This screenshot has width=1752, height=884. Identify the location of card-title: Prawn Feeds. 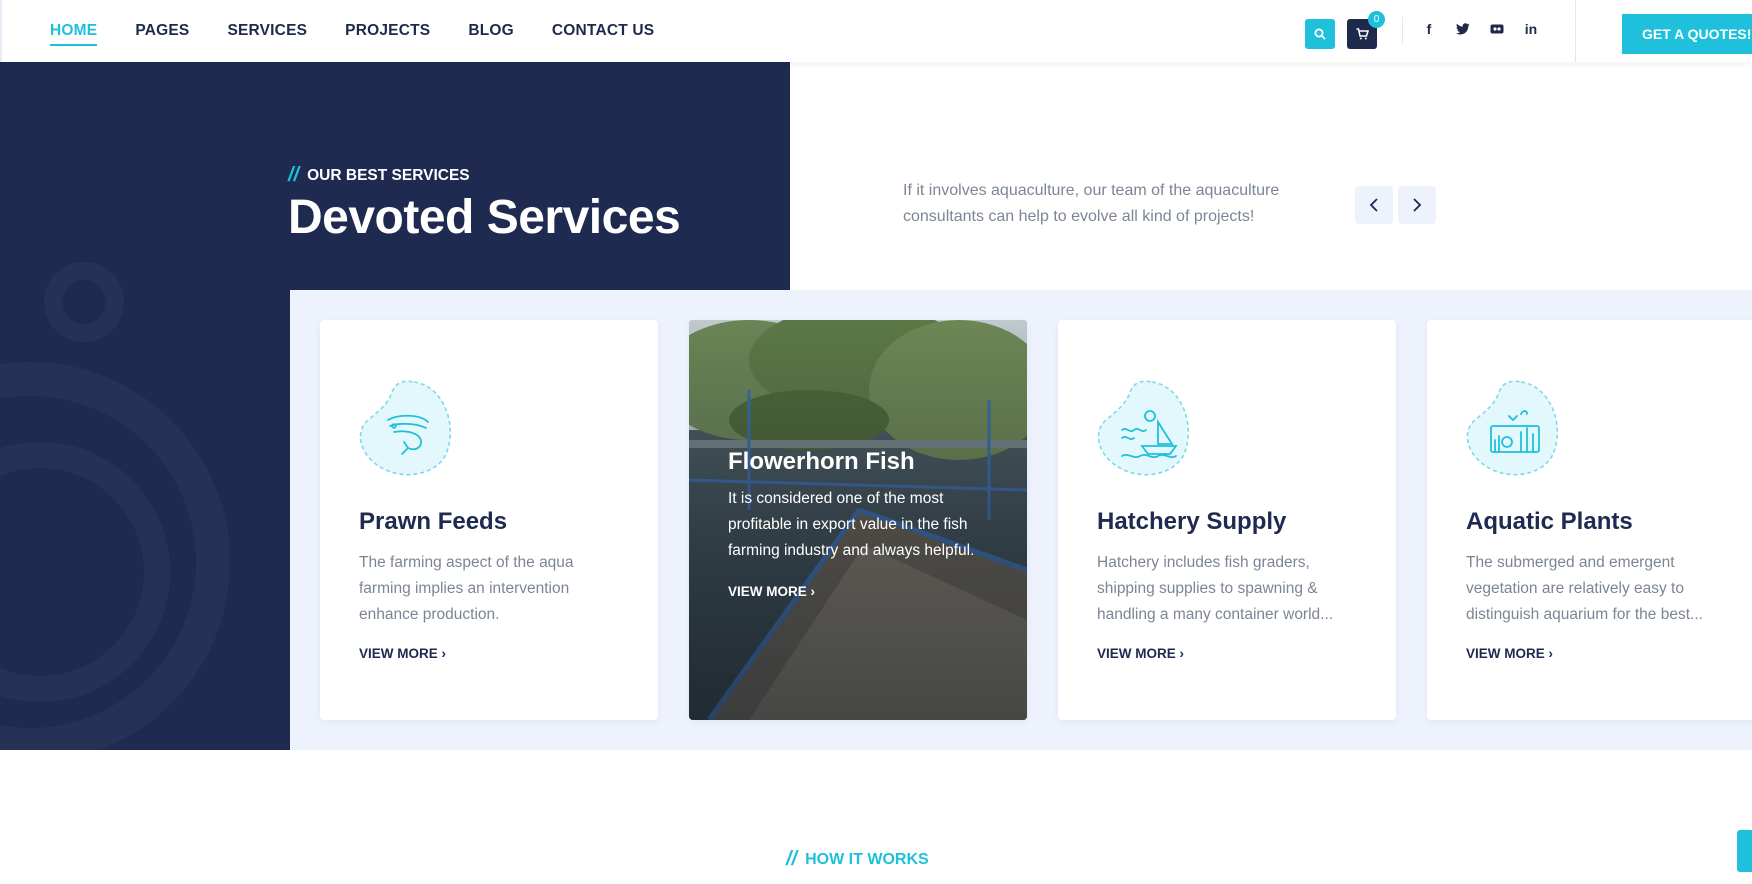
(433, 521).